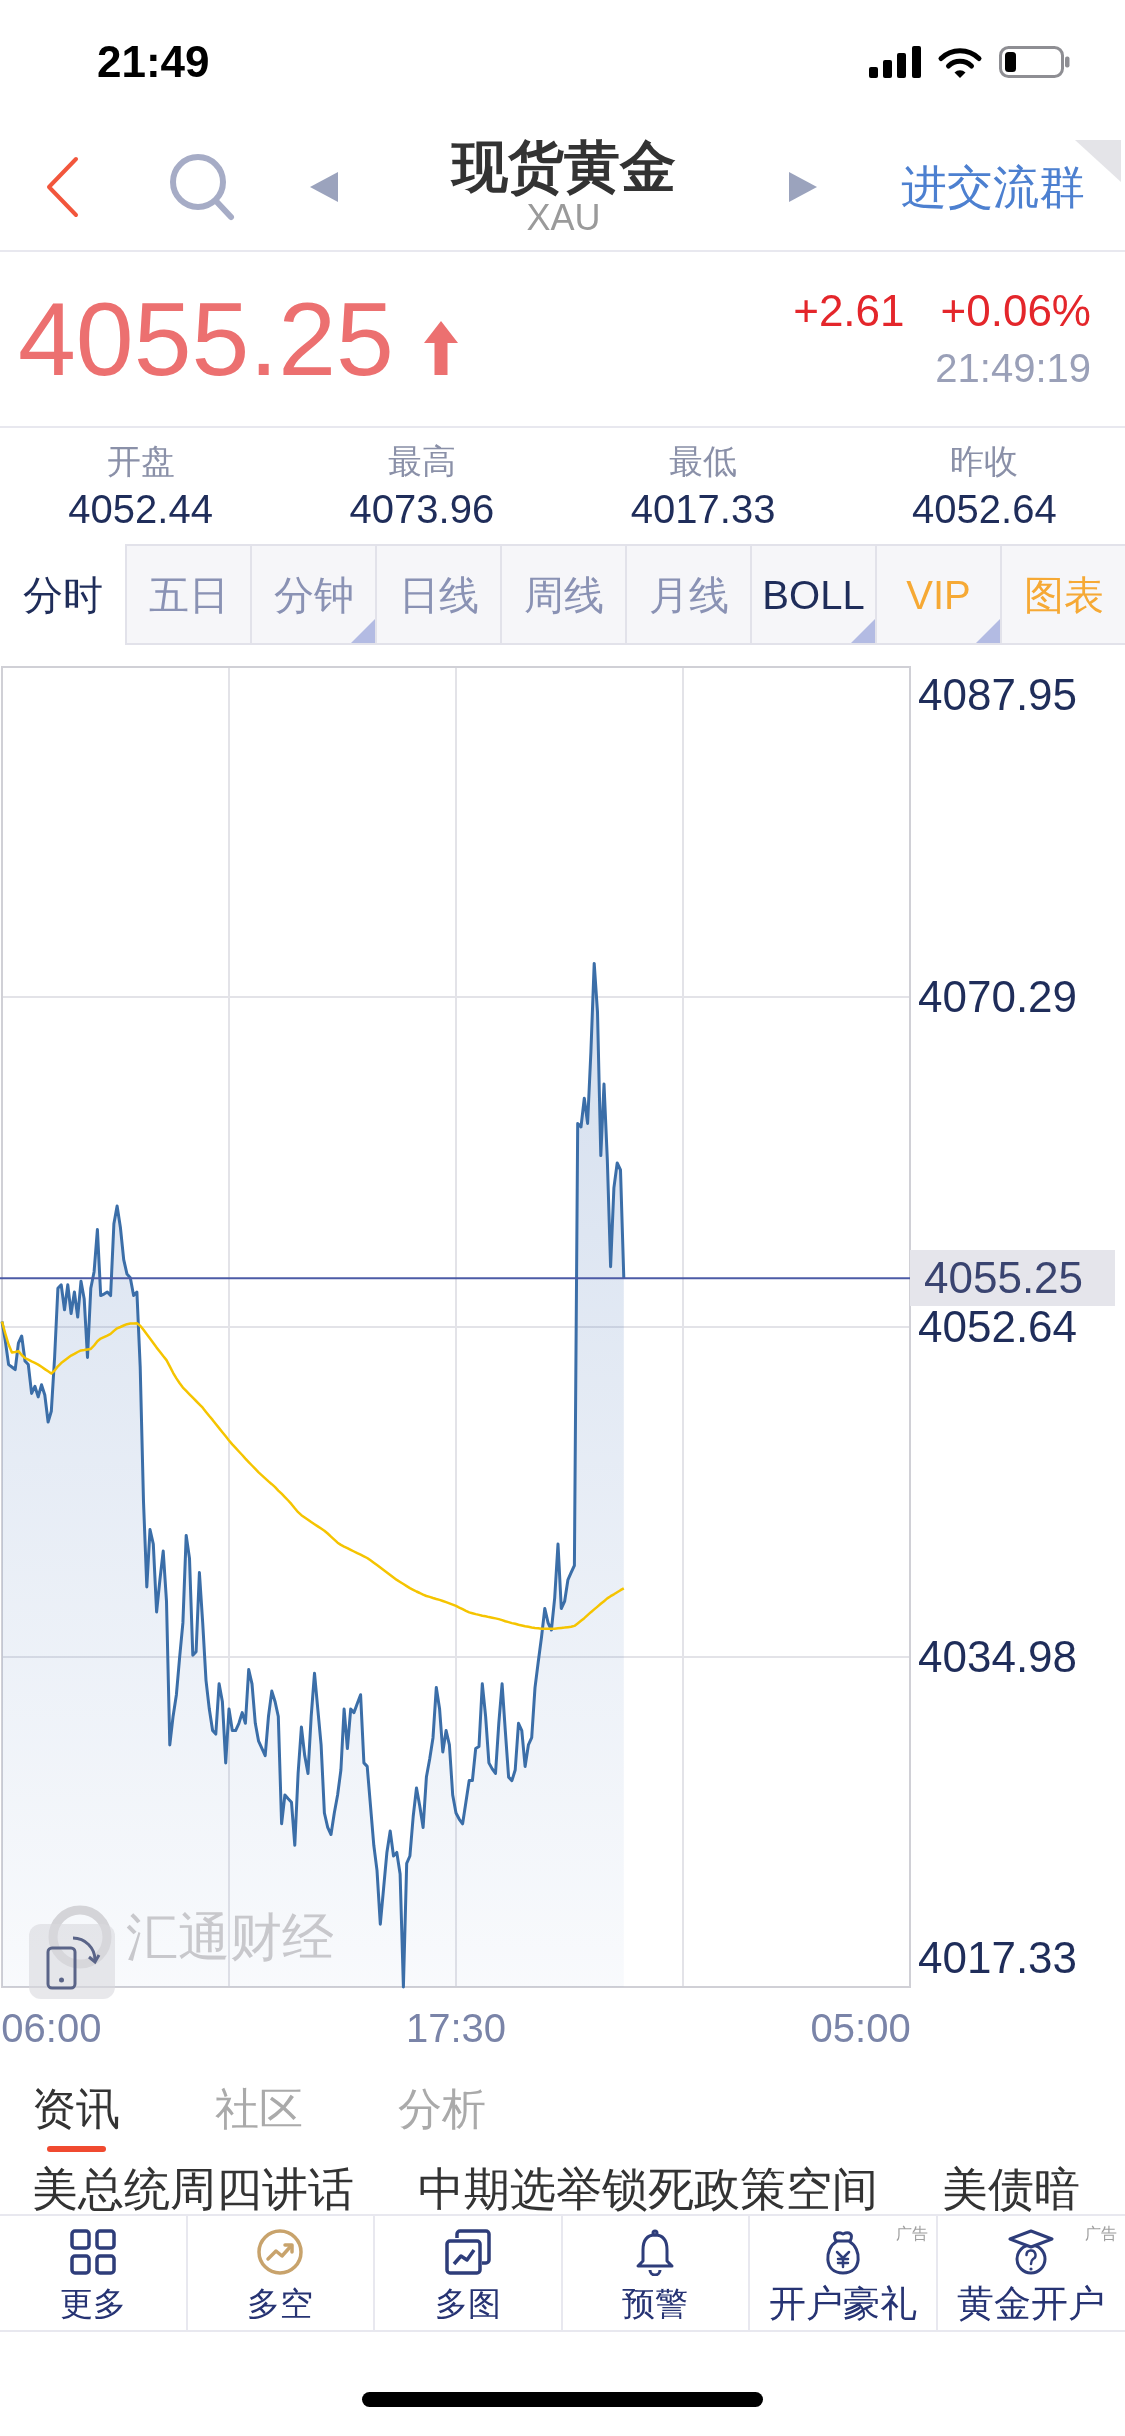  I want to click on y-axis-label: 4034.98, so click(998, 1657).